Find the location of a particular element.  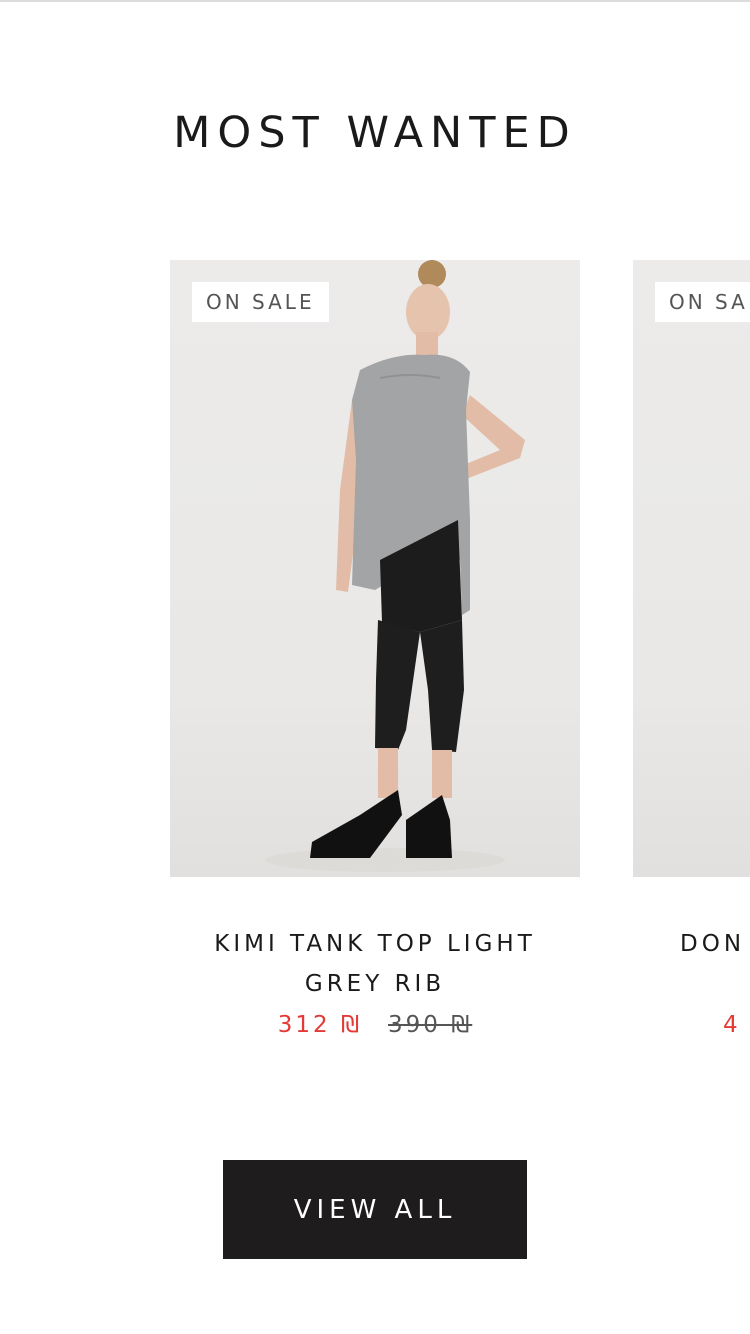

original-price: 390 ₪ is located at coordinates (430, 1025).